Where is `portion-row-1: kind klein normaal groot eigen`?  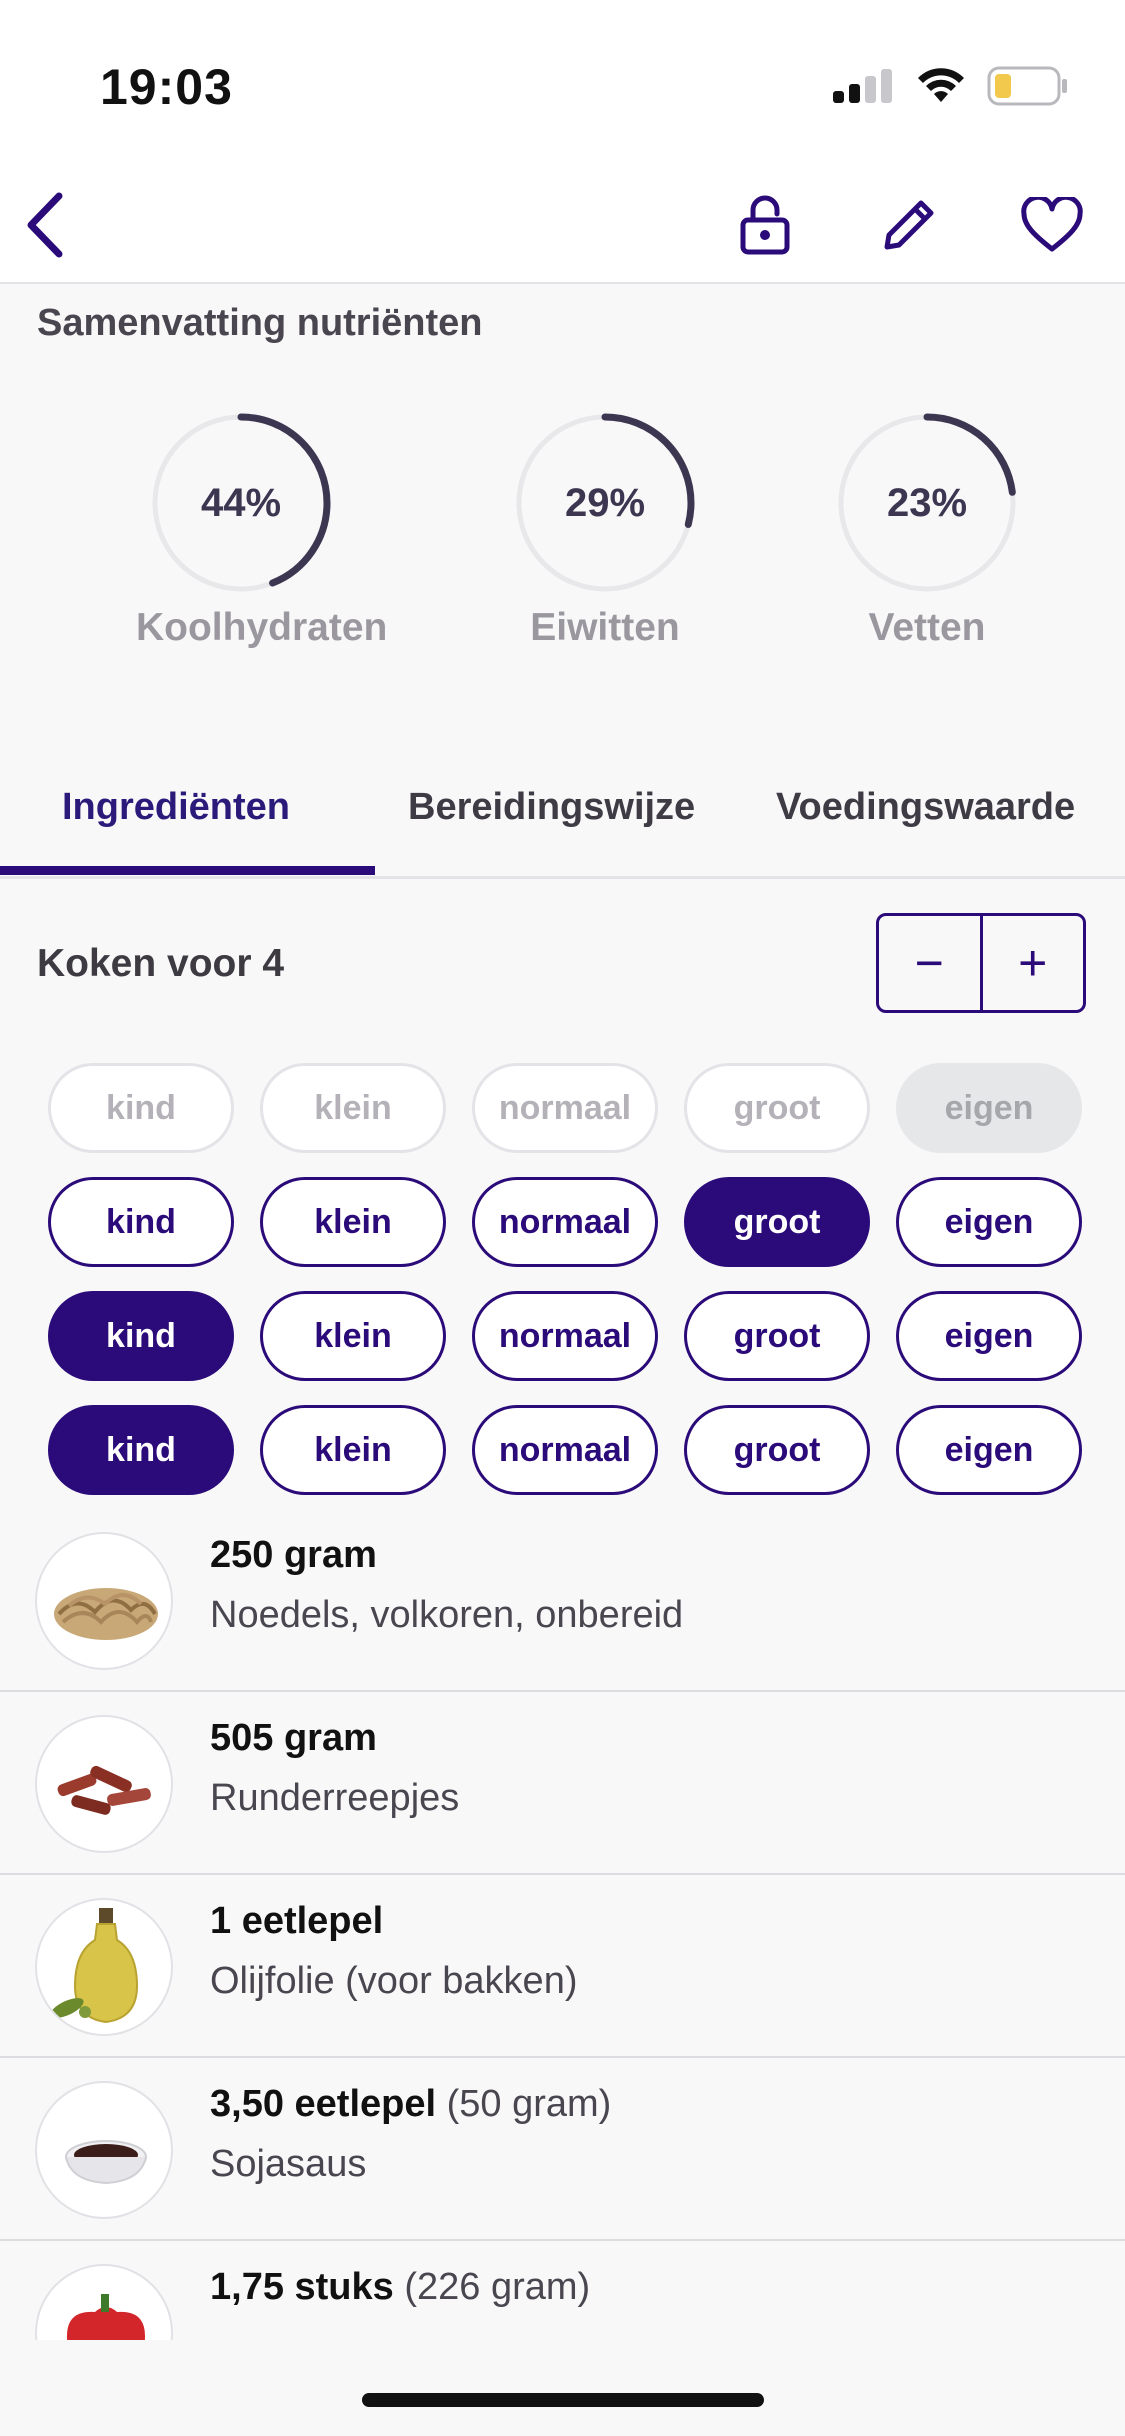 portion-row-1: kind klein normaal groot eigen is located at coordinates (565, 1108).